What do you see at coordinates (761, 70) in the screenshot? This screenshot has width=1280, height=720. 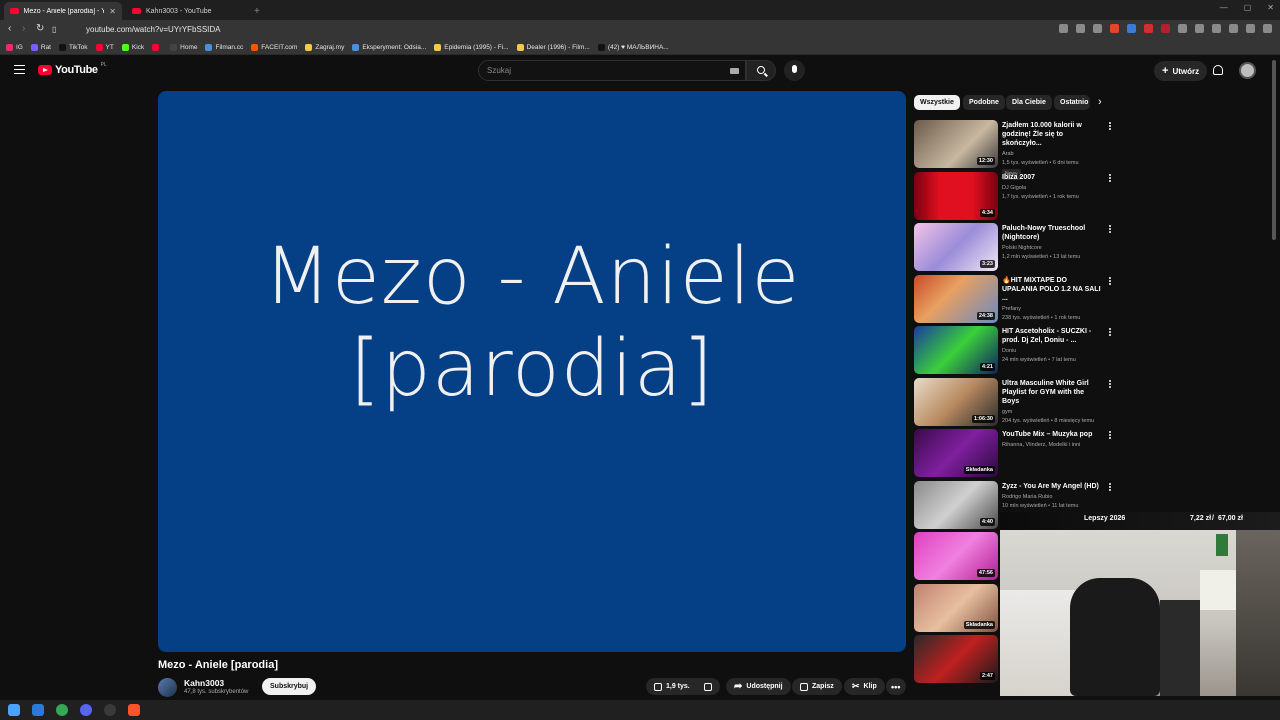 I see `search-button` at bounding box center [761, 70].